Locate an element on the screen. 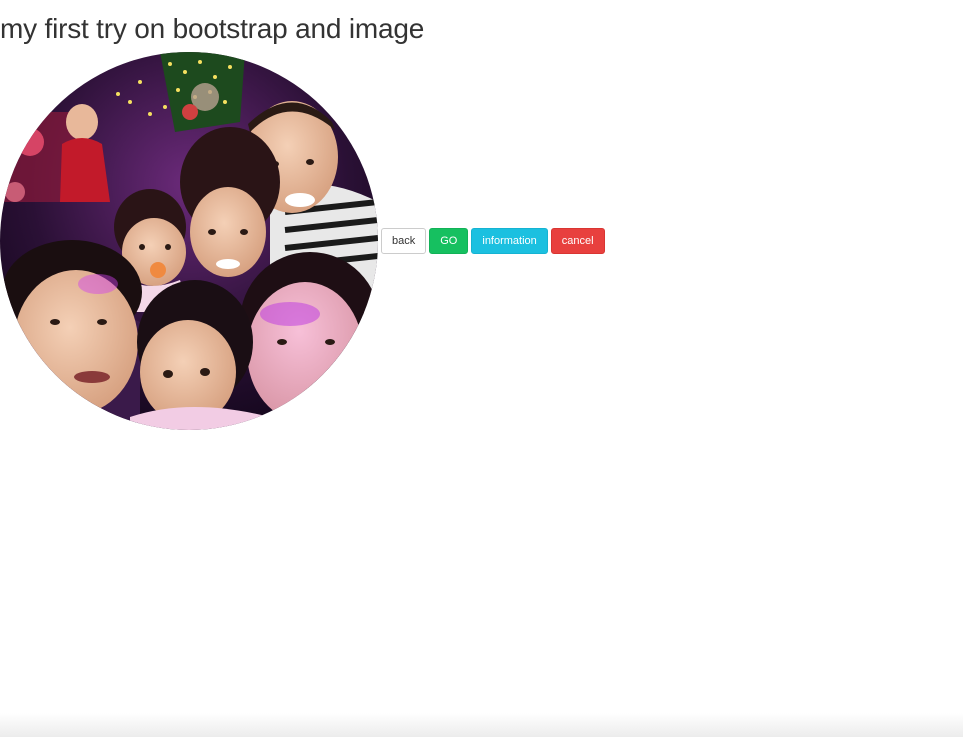  button-group: back GO information cancel is located at coordinates (493, 241).